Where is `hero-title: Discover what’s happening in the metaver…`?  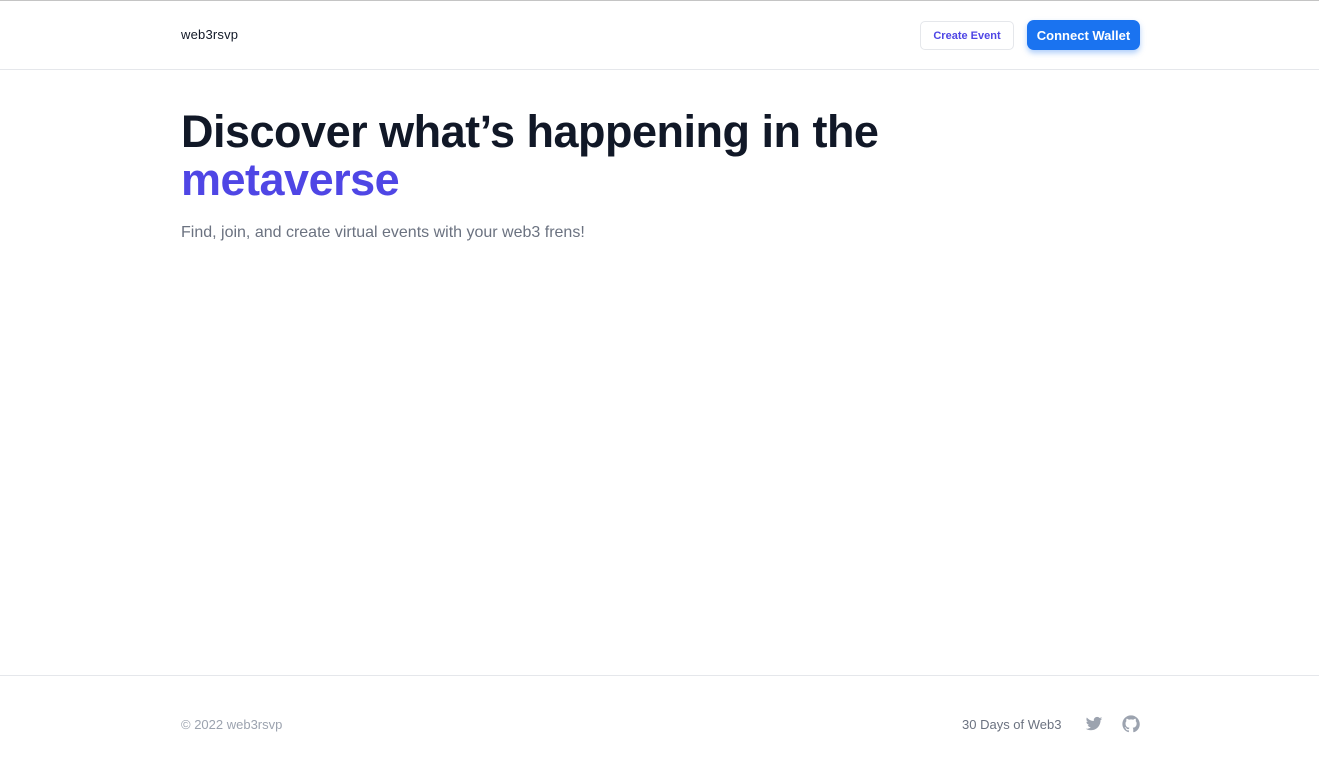
hero-title: Discover what’s happening in the metaver… is located at coordinates (531, 156).